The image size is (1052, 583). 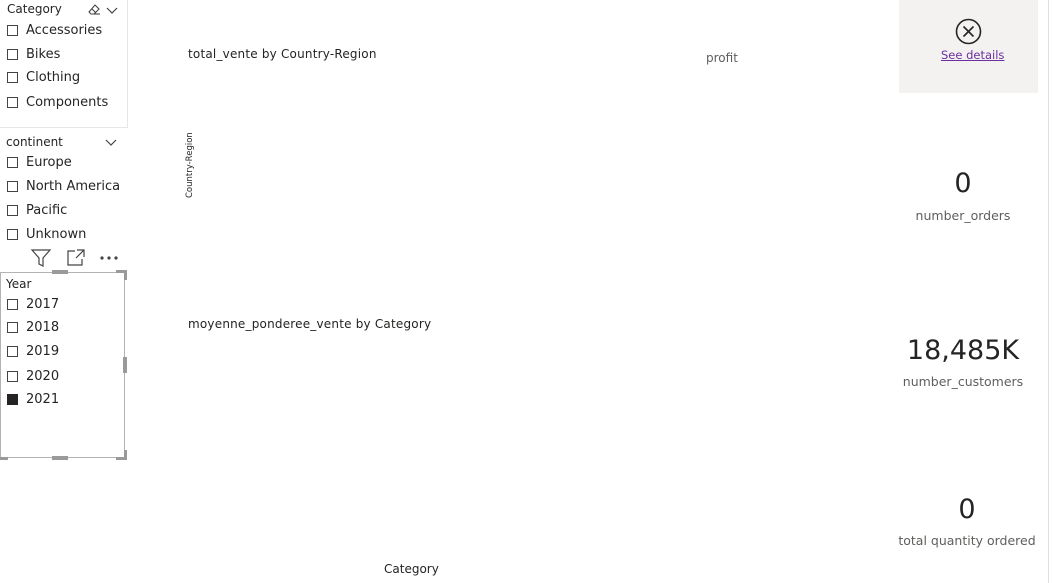 What do you see at coordinates (60, 272) in the screenshot?
I see `resize-handle-top` at bounding box center [60, 272].